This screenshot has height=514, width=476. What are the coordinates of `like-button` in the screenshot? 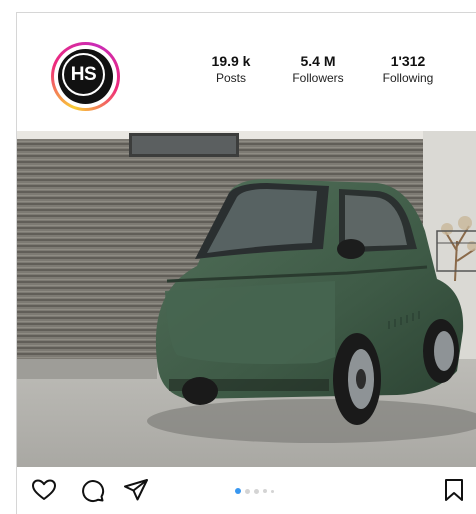 It's located at (44, 490).